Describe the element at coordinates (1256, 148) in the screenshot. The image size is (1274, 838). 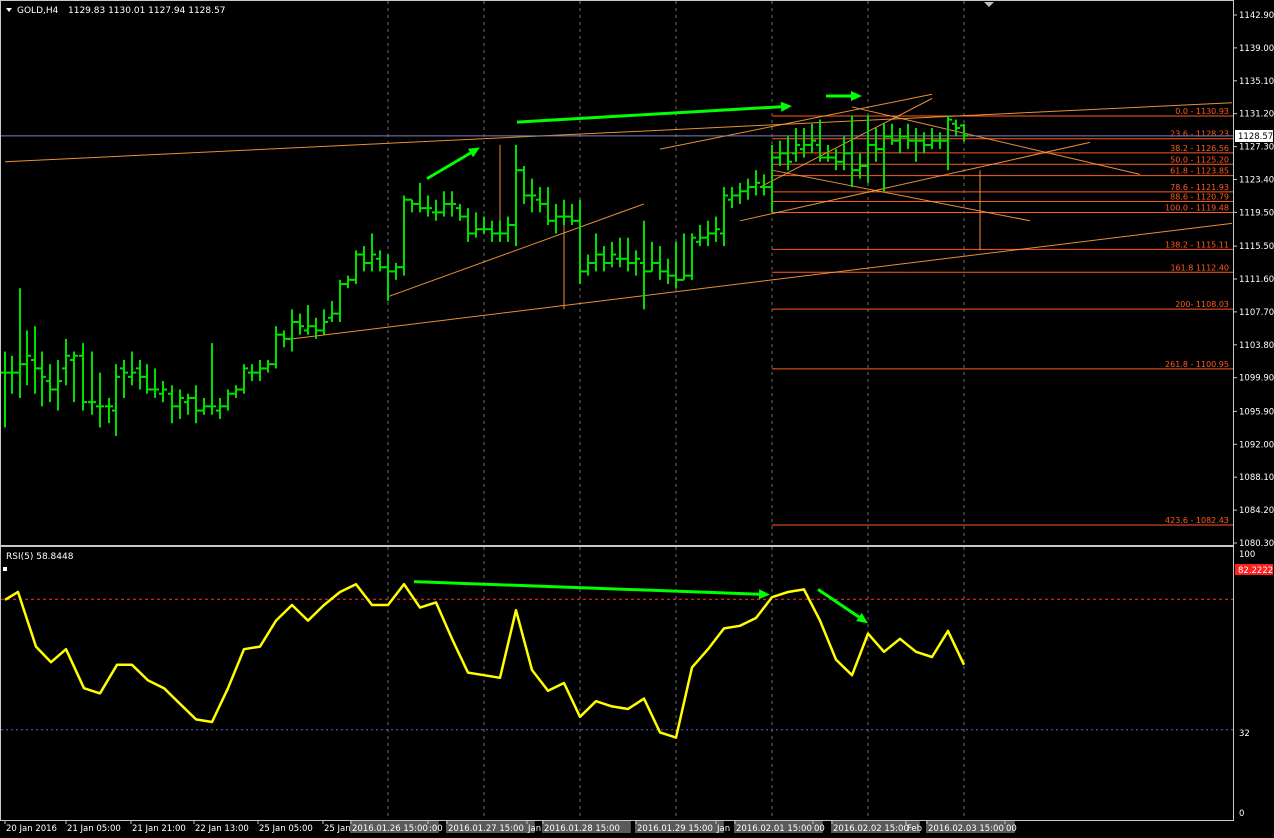
I see `price-tick-label: 1127.30` at that location.